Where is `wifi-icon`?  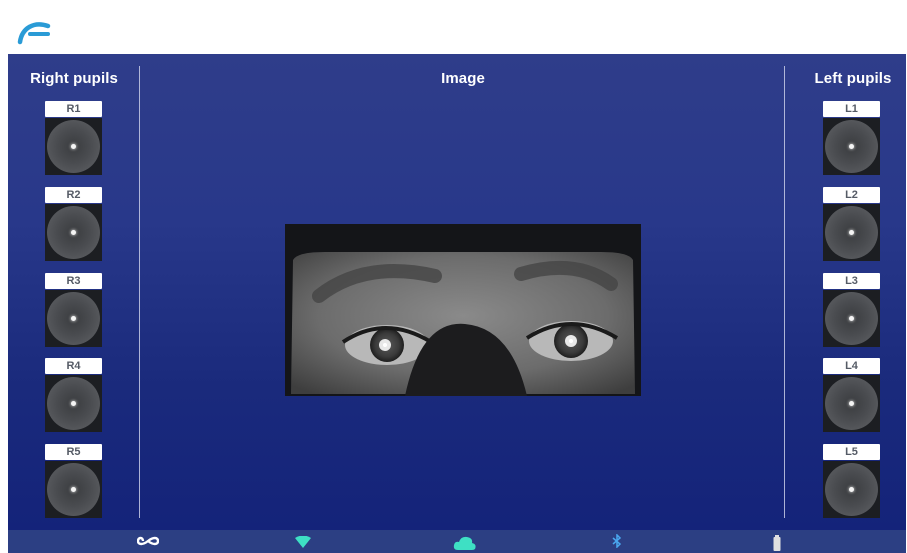
wifi-icon is located at coordinates (303, 542).